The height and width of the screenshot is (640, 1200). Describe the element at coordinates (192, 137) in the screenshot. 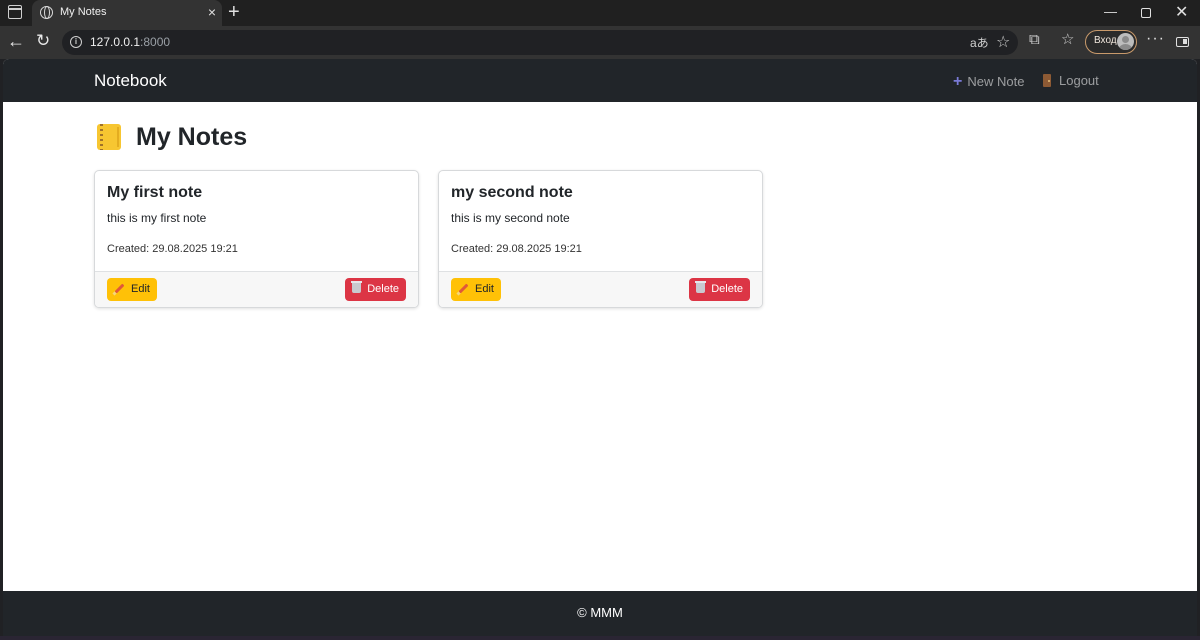

I see `page-title: My Notes` at that location.